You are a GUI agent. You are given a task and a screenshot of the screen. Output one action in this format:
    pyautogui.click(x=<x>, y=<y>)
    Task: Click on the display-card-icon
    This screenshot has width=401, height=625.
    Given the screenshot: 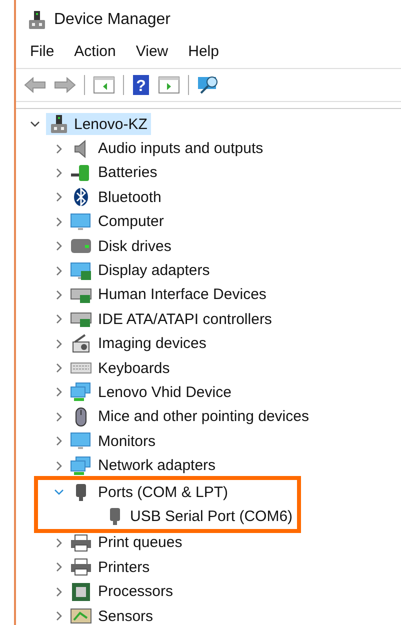 What is the action you would take?
    pyautogui.click(x=81, y=270)
    